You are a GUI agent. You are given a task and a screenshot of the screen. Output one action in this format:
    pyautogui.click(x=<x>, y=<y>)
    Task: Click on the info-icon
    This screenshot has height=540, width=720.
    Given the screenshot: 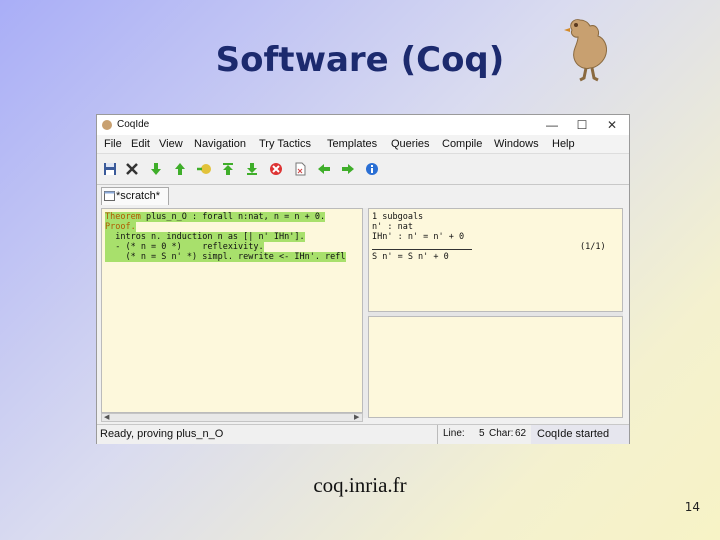 What is the action you would take?
    pyautogui.click(x=372, y=169)
    